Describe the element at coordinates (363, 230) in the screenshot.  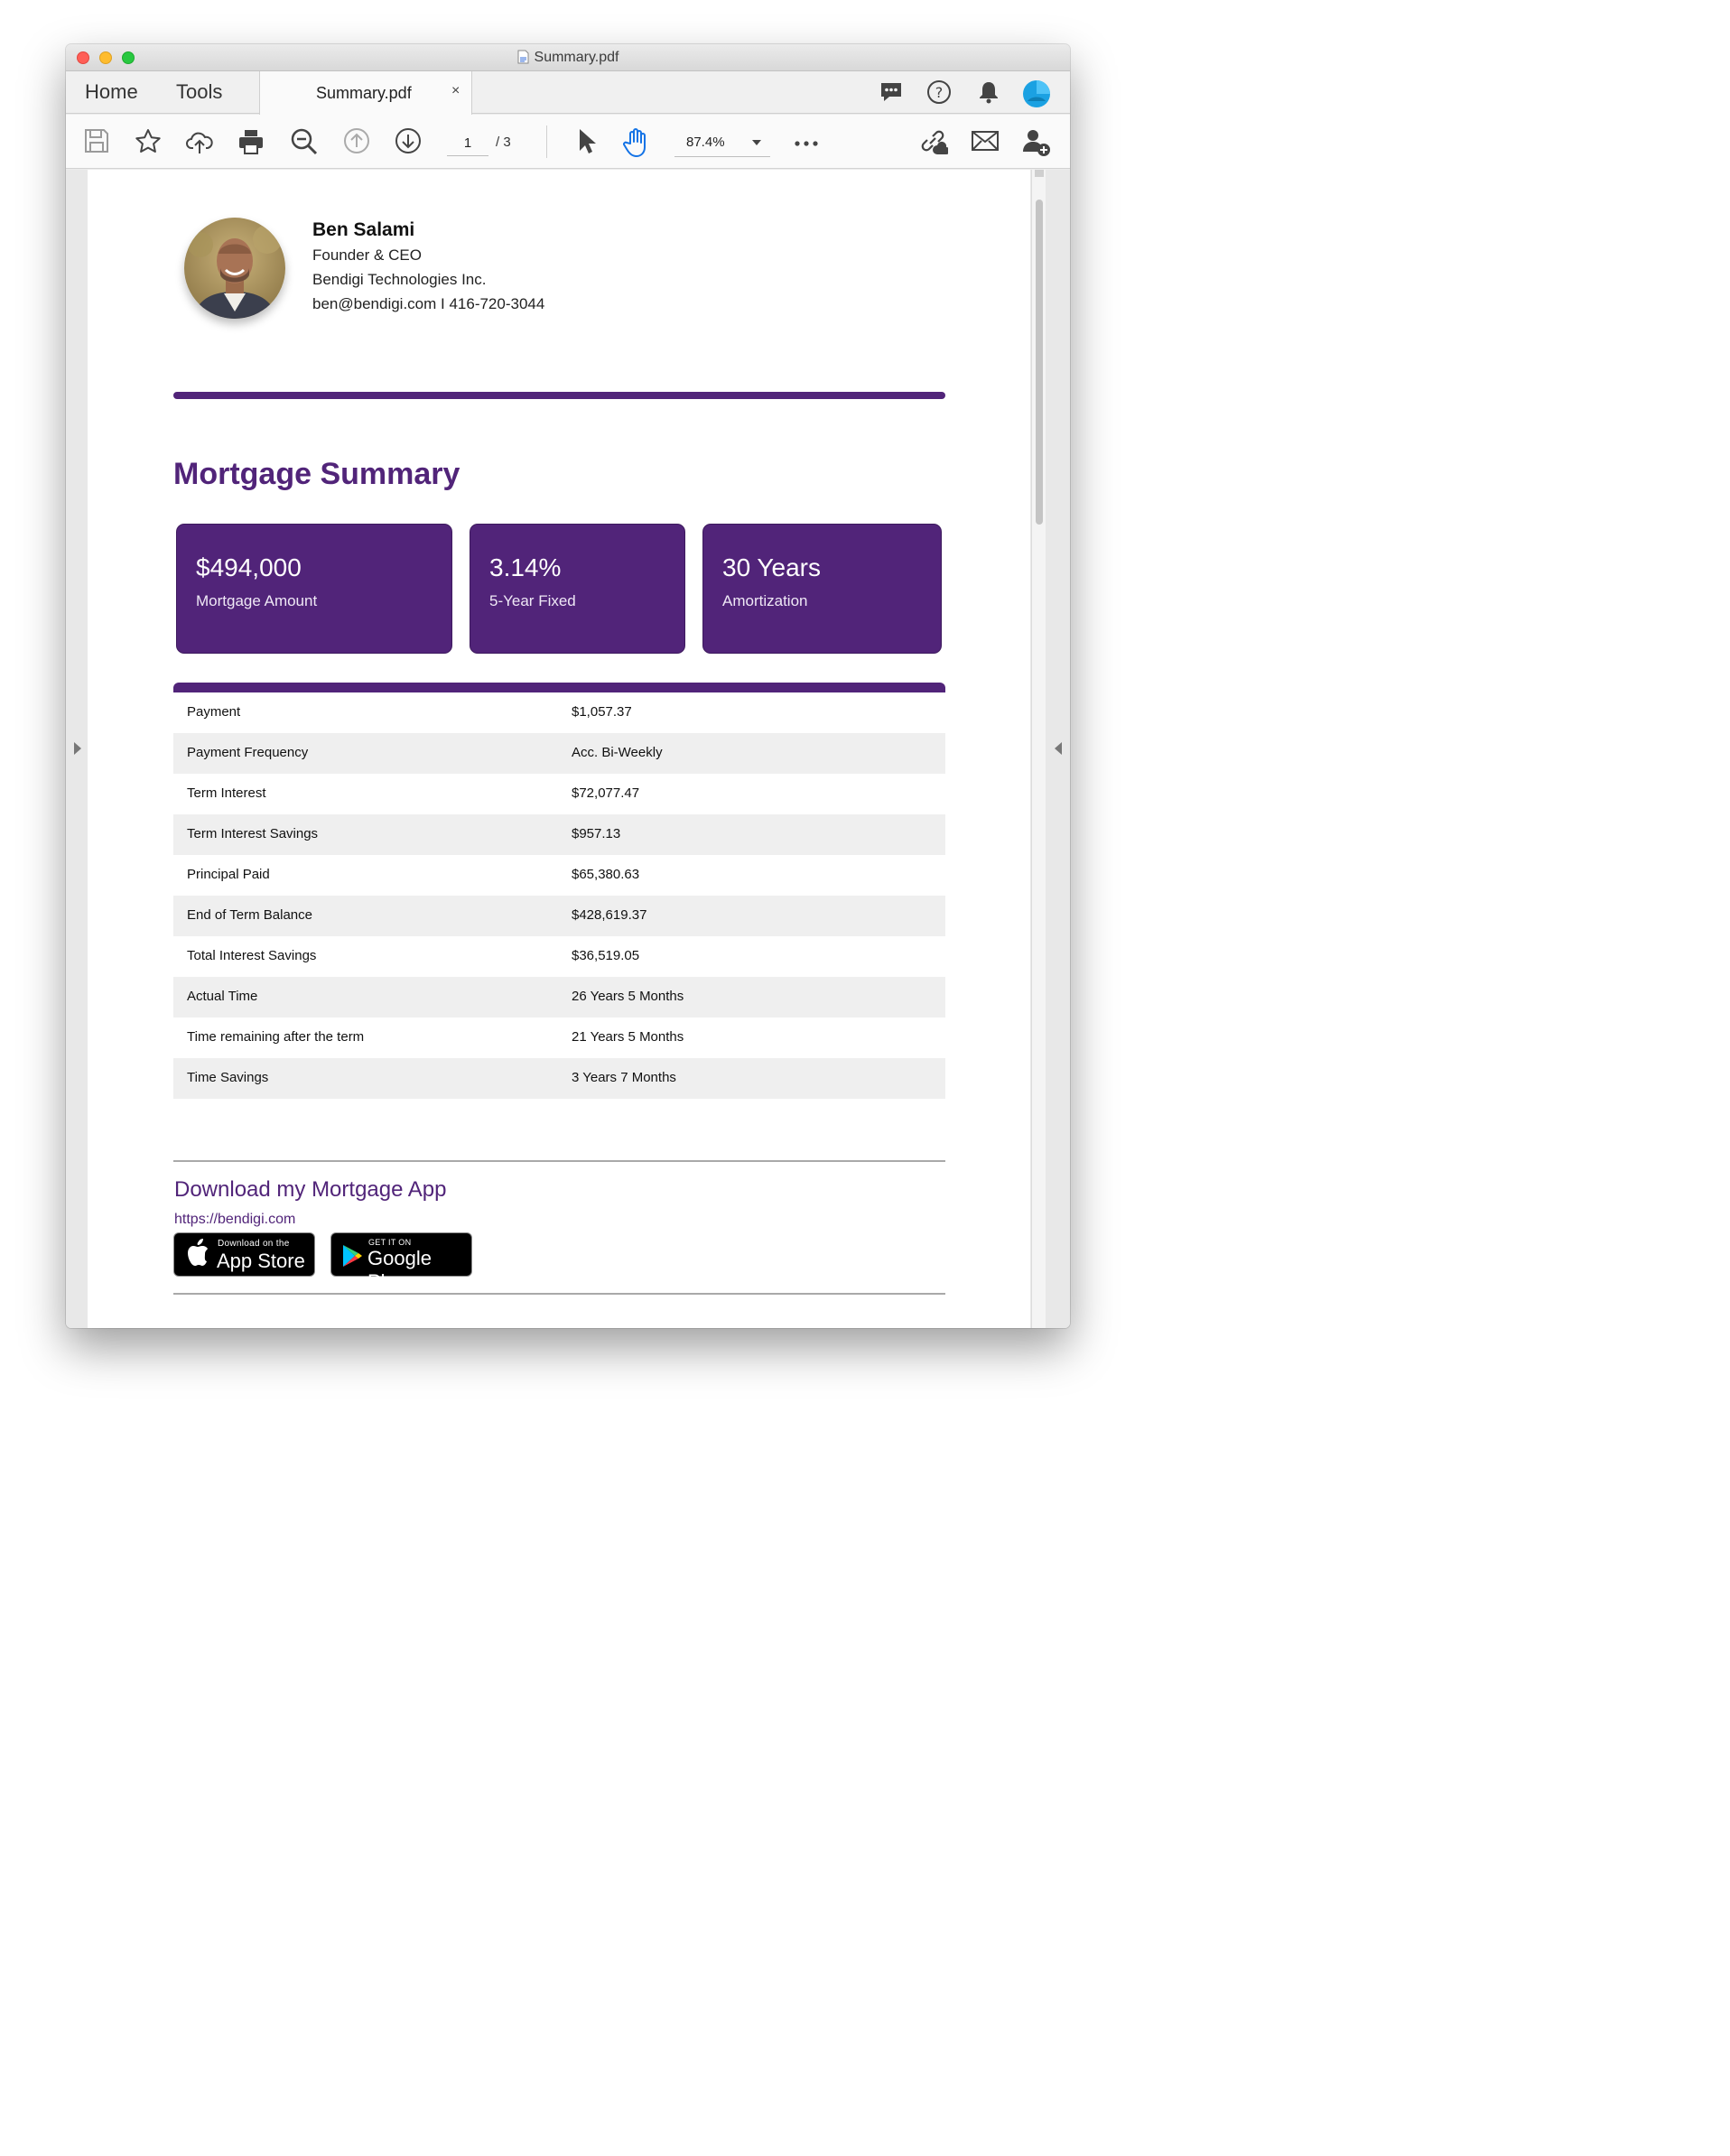
I see `contact-name: Ben Salami` at that location.